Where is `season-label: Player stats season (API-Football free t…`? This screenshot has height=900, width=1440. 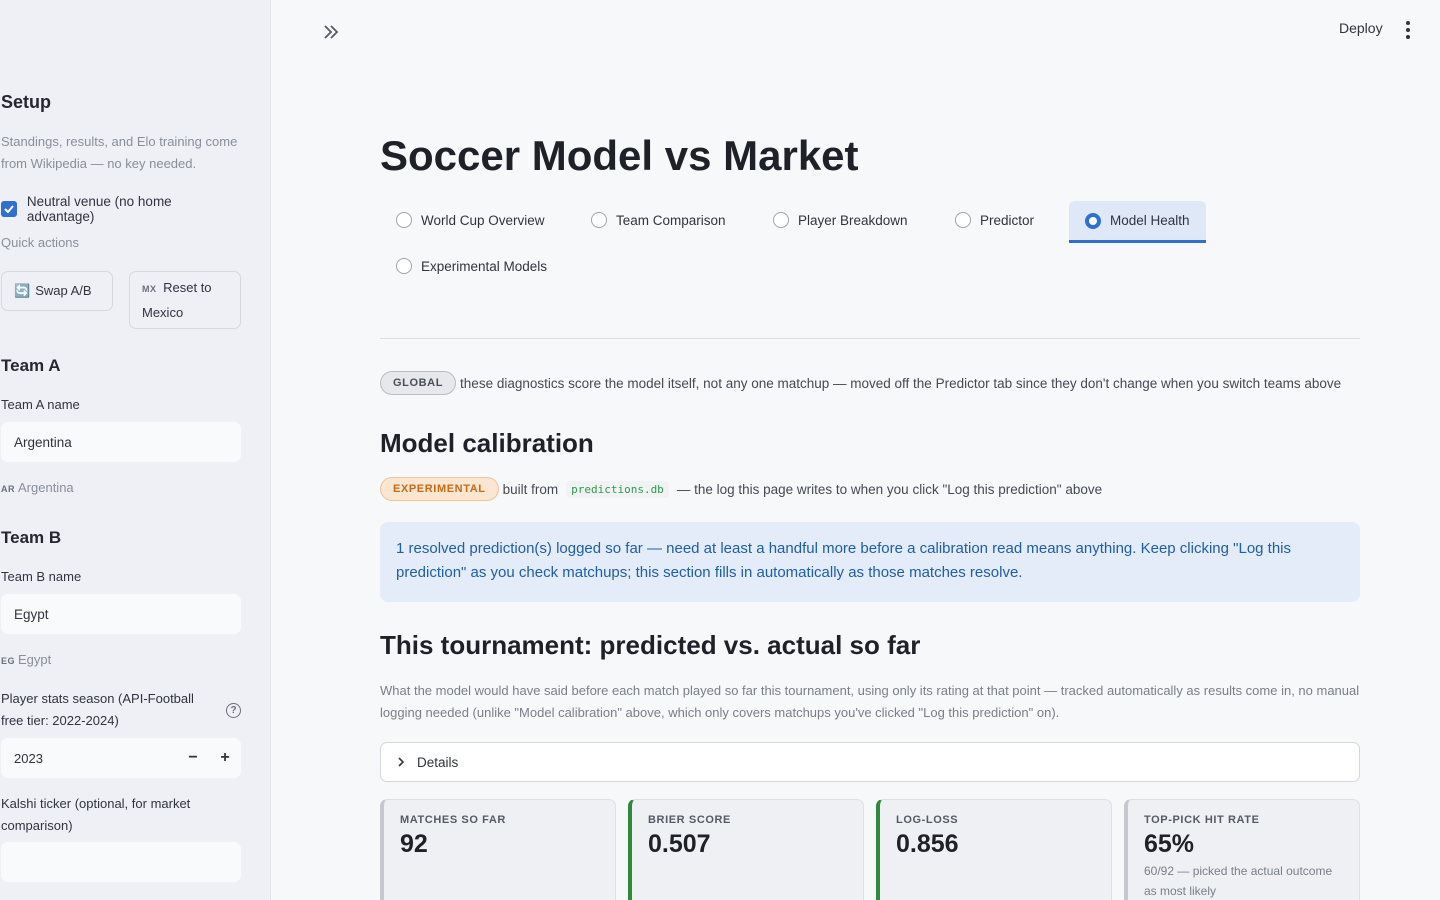
season-label: Player stats season (API-Football free t… is located at coordinates (97, 709).